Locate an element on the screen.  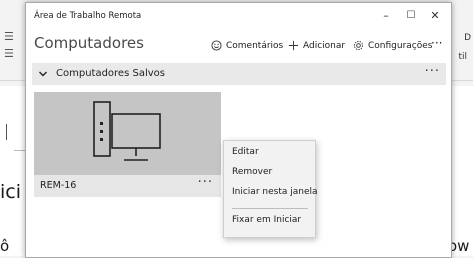
desktop-computer-icon is located at coordinates (127, 131).